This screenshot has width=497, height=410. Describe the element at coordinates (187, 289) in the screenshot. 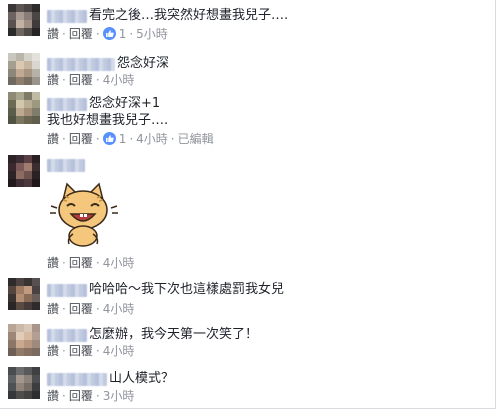

I see `comment-text: 哈哈哈～我下次也這樣處罰我女兒` at that location.